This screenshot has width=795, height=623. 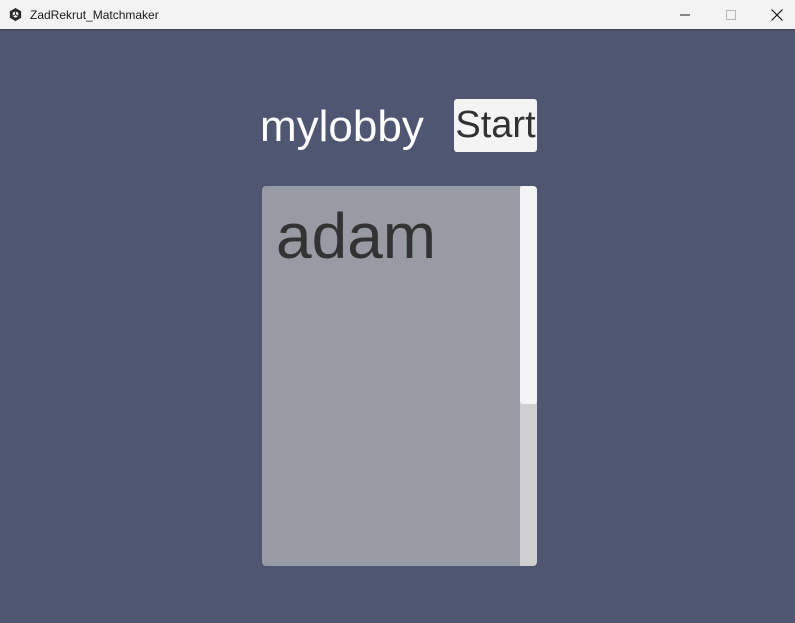 What do you see at coordinates (356, 236) in the screenshot?
I see `player-list-item: adam` at bounding box center [356, 236].